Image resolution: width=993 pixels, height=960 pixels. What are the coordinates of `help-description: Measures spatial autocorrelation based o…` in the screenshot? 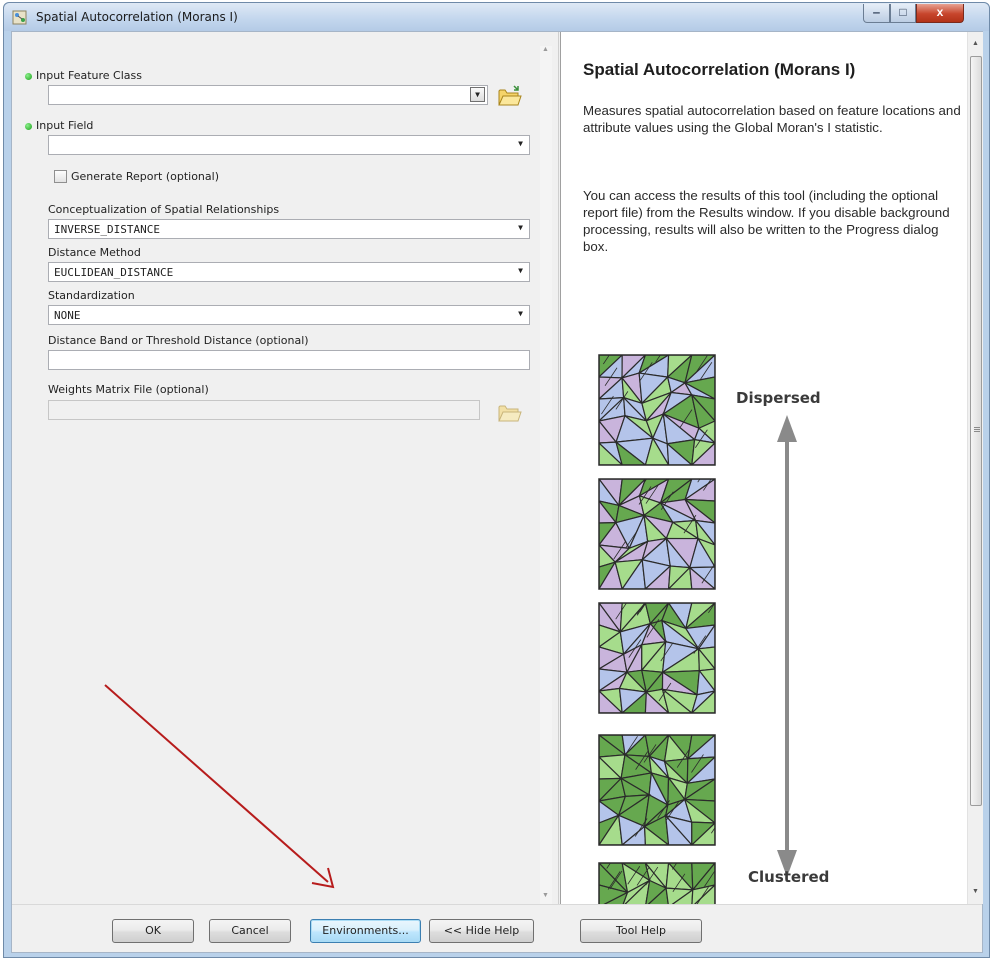 It's located at (772, 119).